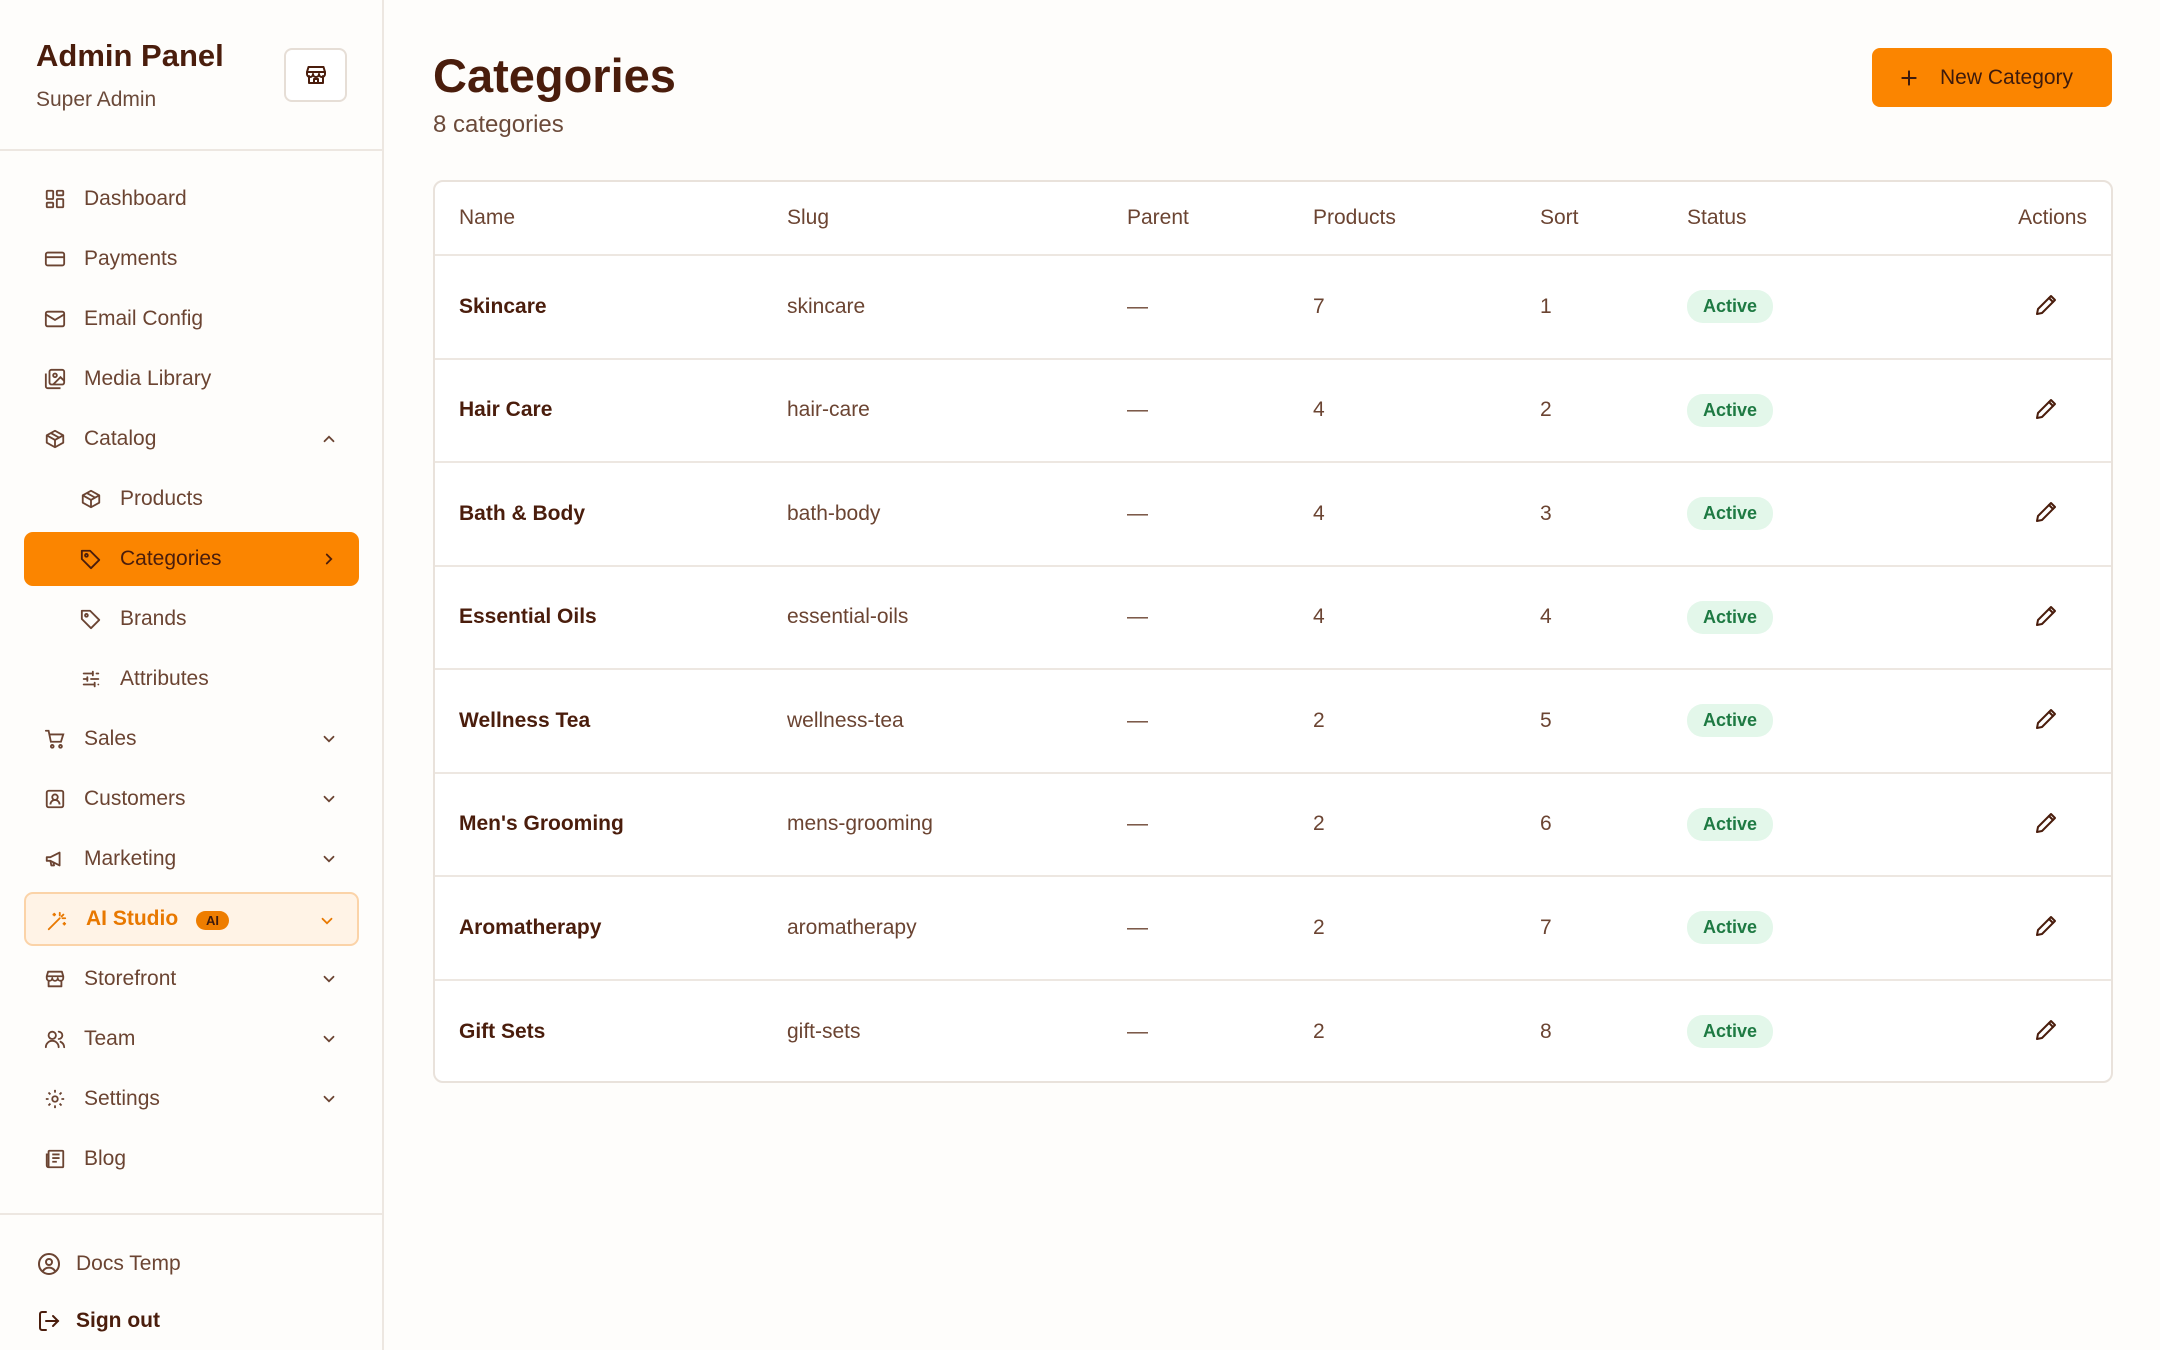 The image size is (2160, 1350). I want to click on category-count: 8 categories, so click(498, 124).